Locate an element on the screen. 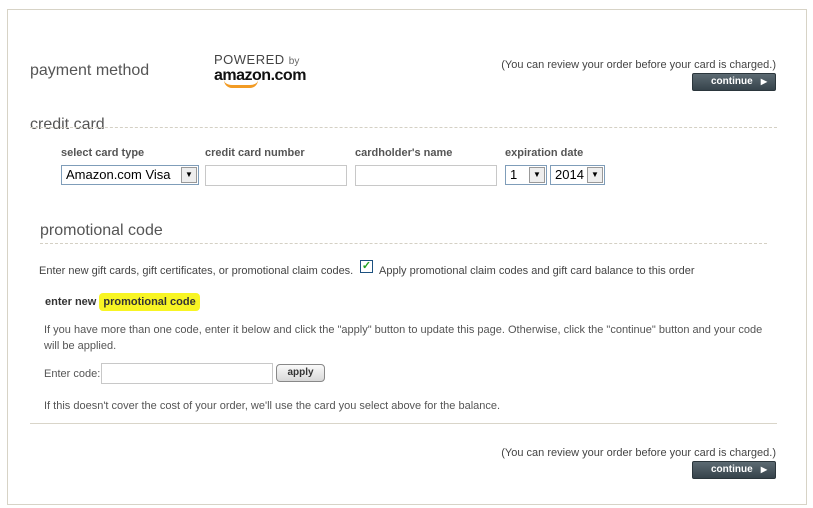  apply-button: apply is located at coordinates (300, 373).